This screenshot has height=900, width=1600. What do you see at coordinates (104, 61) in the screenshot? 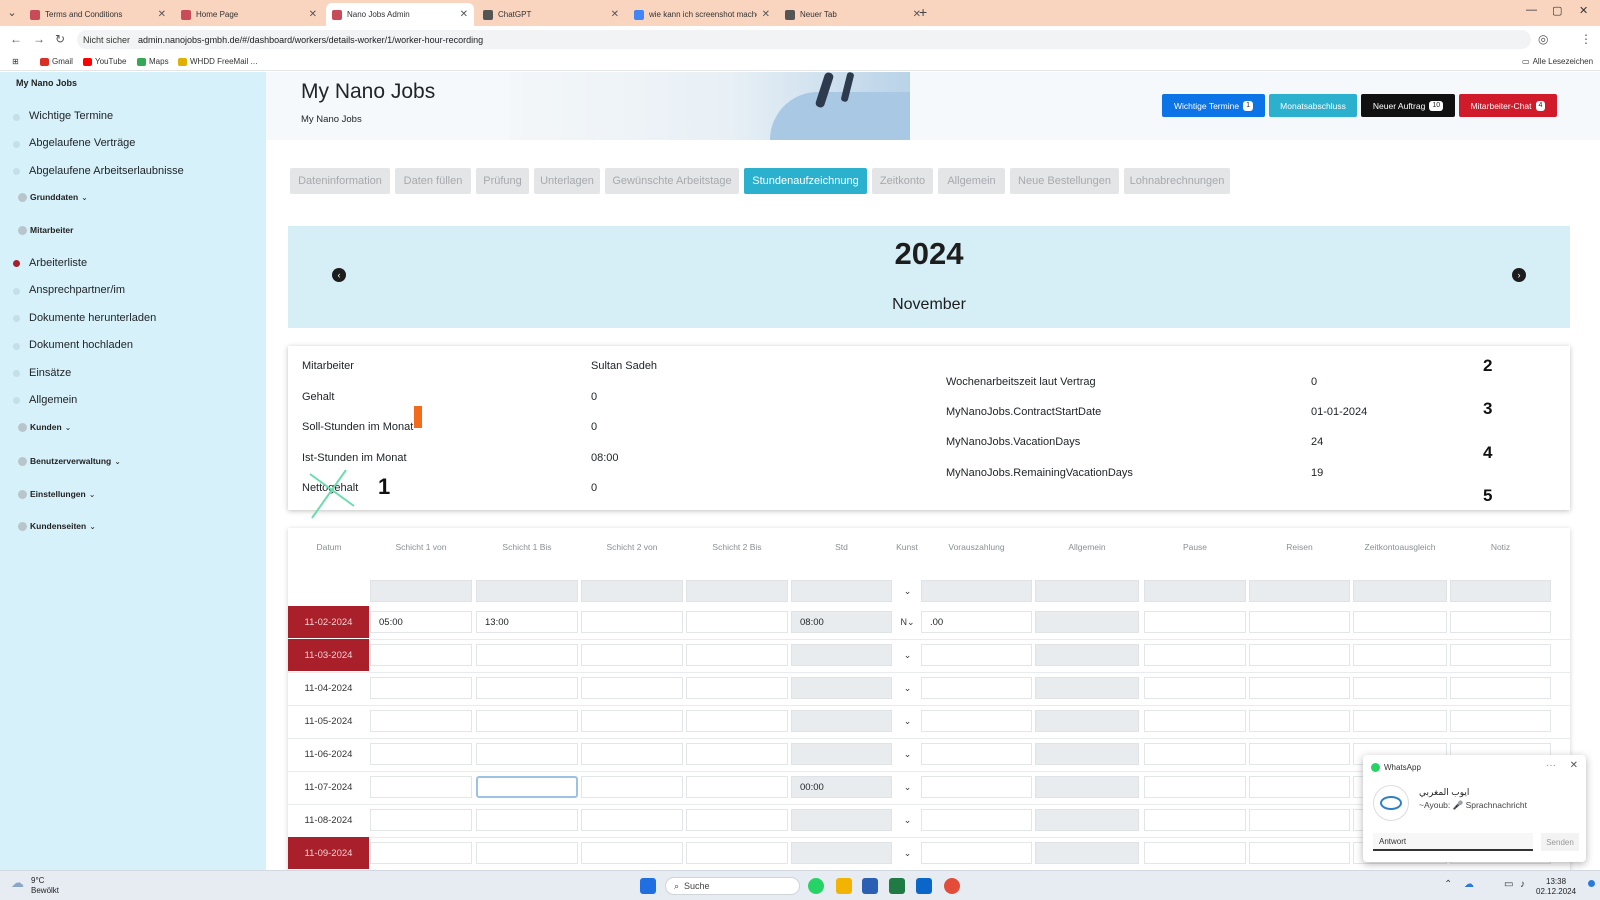
I see `bookmark-link: YouTube` at bounding box center [104, 61].